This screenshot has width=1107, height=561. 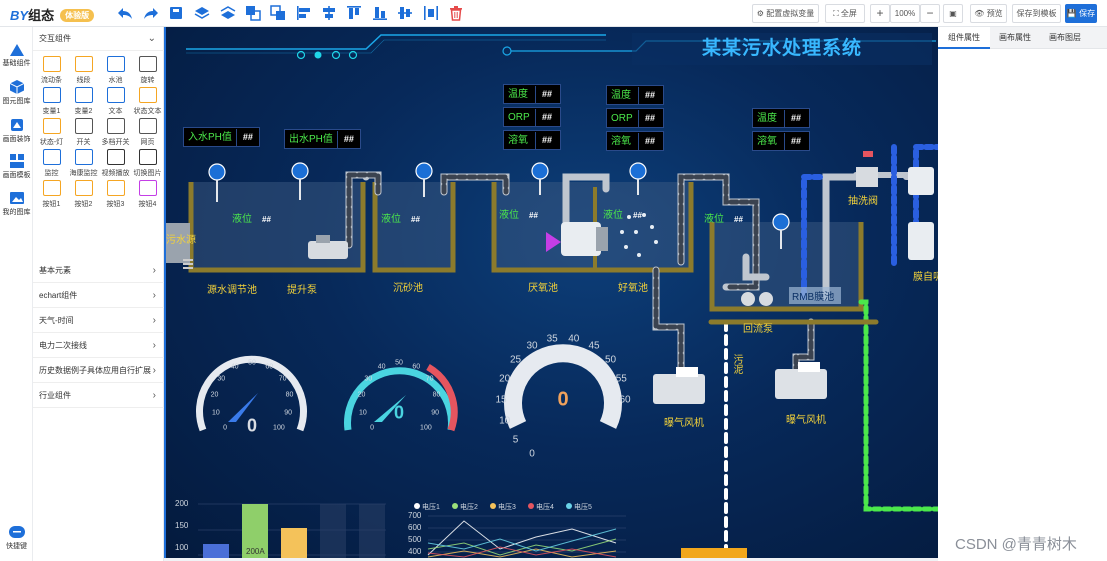 What do you see at coordinates (98, 39) in the screenshot?
I see `group-interactive: 交互组件 ⌄` at bounding box center [98, 39].